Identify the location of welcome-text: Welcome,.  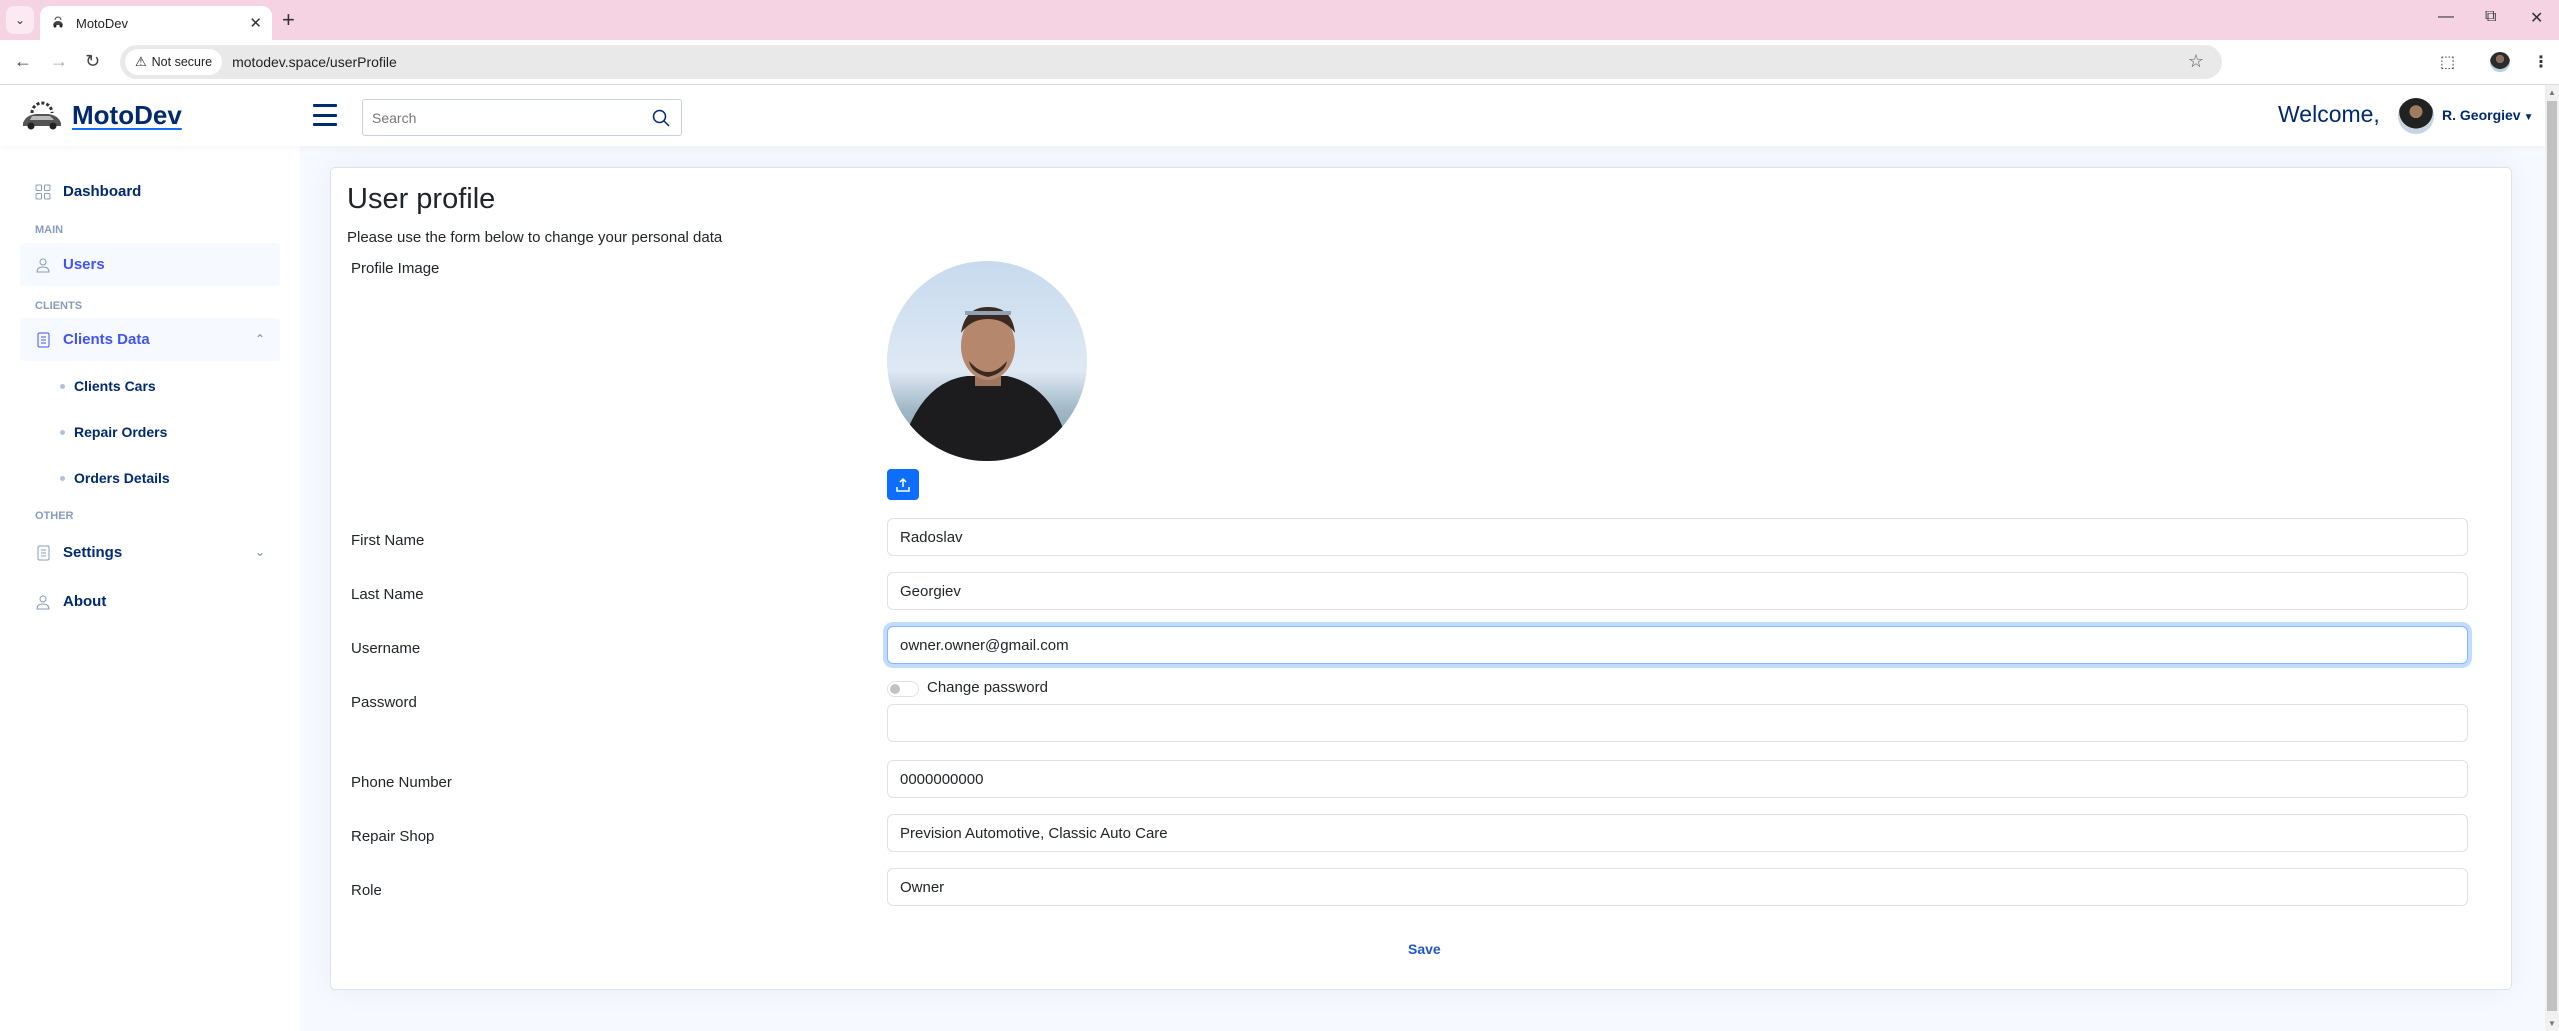
(2329, 114).